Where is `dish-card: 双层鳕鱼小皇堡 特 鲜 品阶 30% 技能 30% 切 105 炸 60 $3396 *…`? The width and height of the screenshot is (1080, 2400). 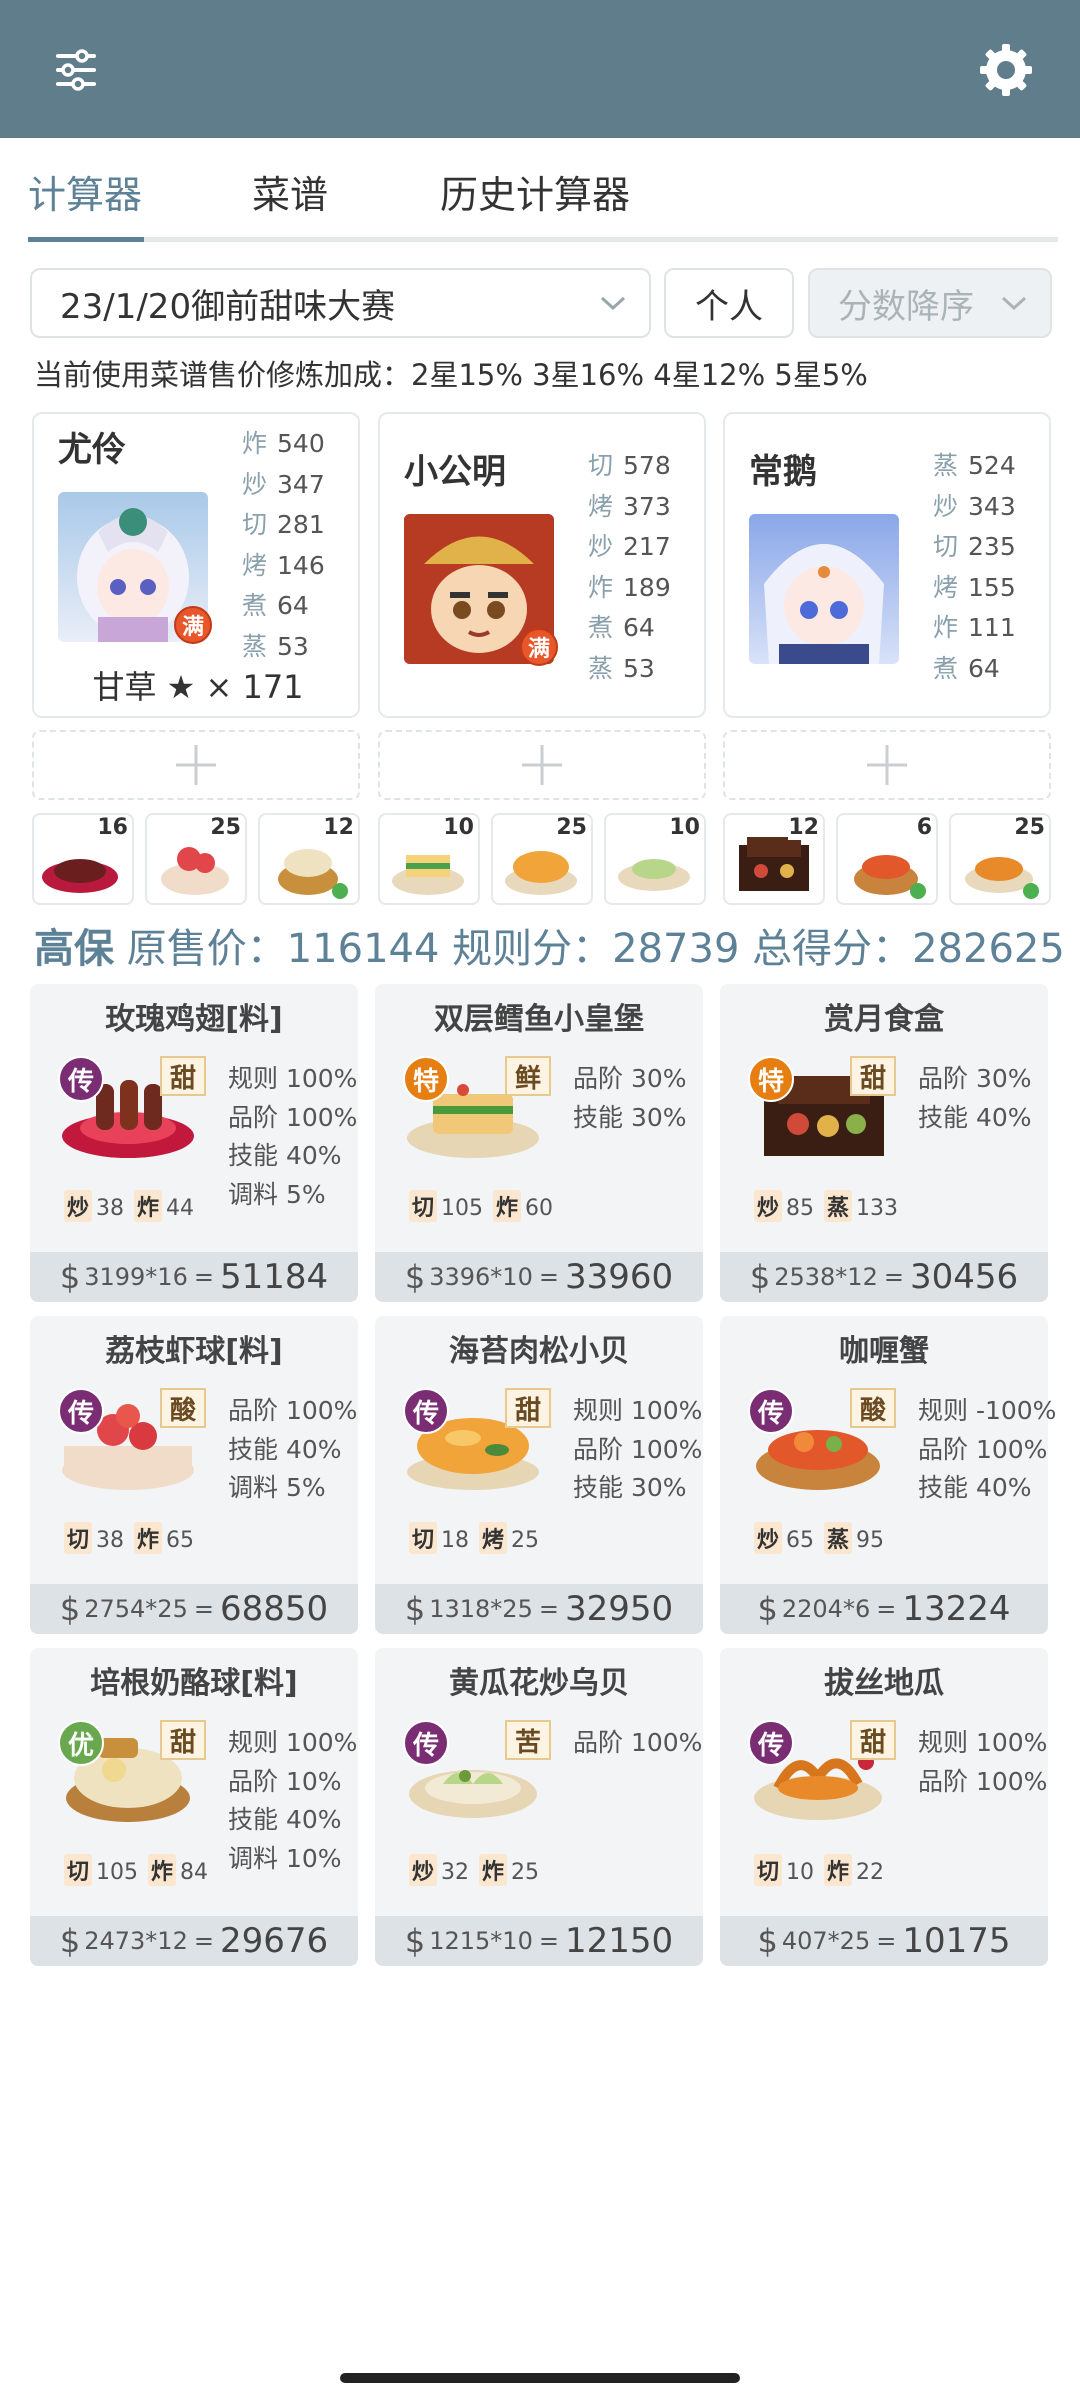
dish-card: 双层鳕鱼小皇堡 特 鲜 品阶 30% 技能 30% 切 105 炸 60 $3396 *… is located at coordinates (539, 1143).